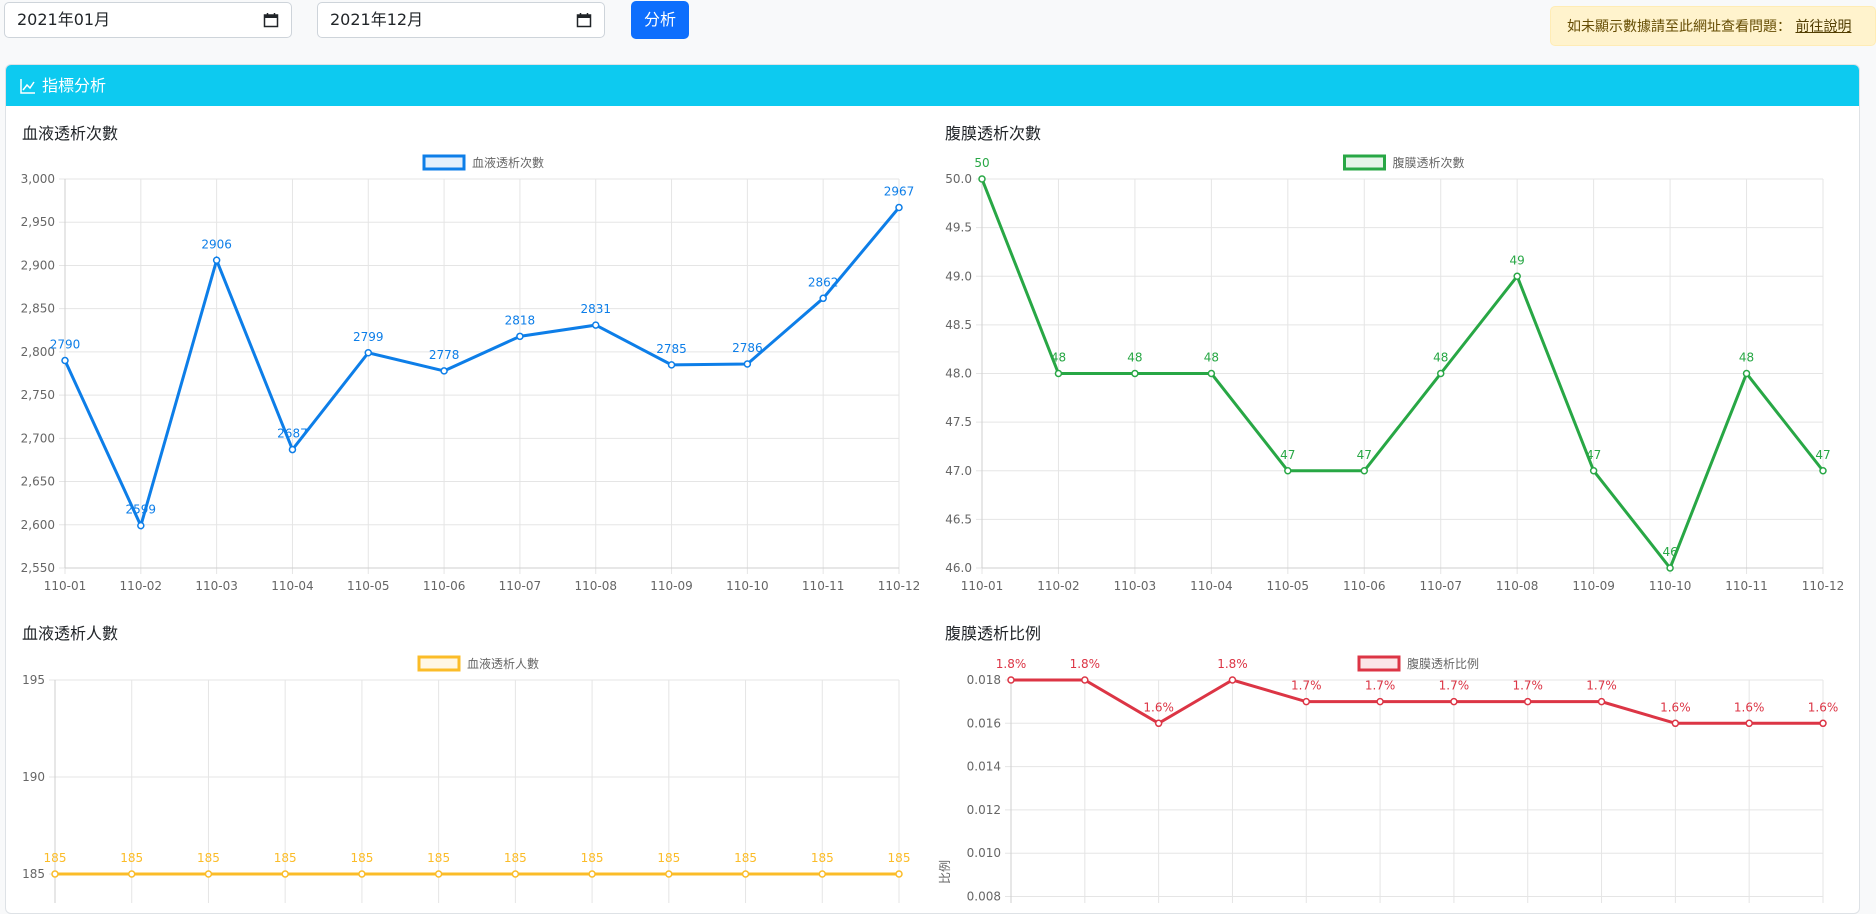  I want to click on chart-title: 腹膜透析次數, so click(993, 133).